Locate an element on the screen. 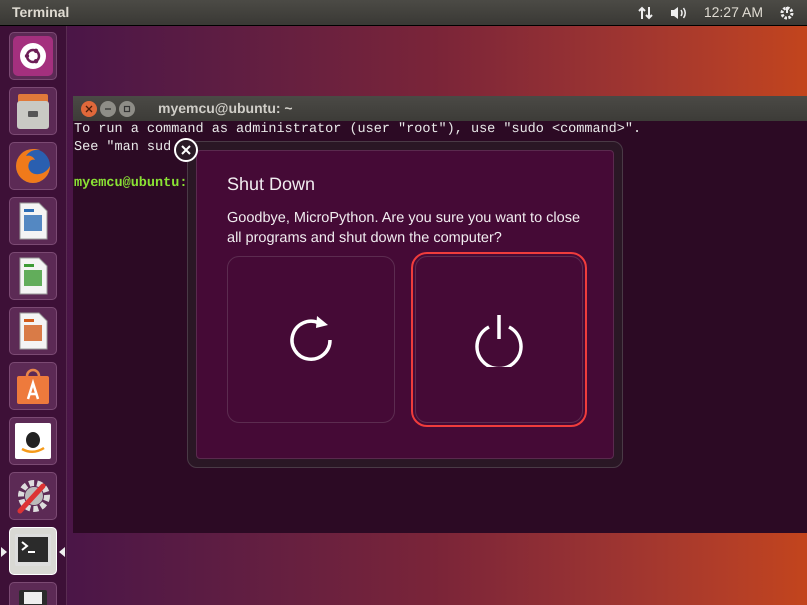 This screenshot has height=605, width=807. gear-icon is located at coordinates (787, 12).